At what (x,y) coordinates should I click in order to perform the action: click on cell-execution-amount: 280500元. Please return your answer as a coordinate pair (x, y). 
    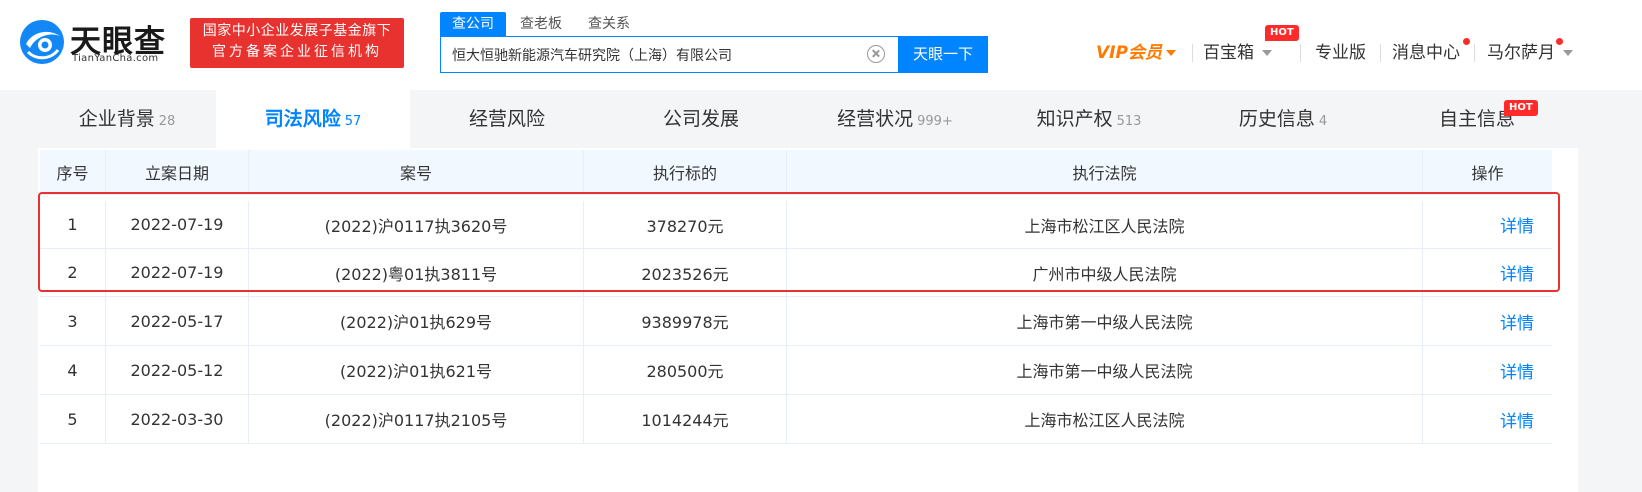
    Looking at the image, I should click on (685, 370).